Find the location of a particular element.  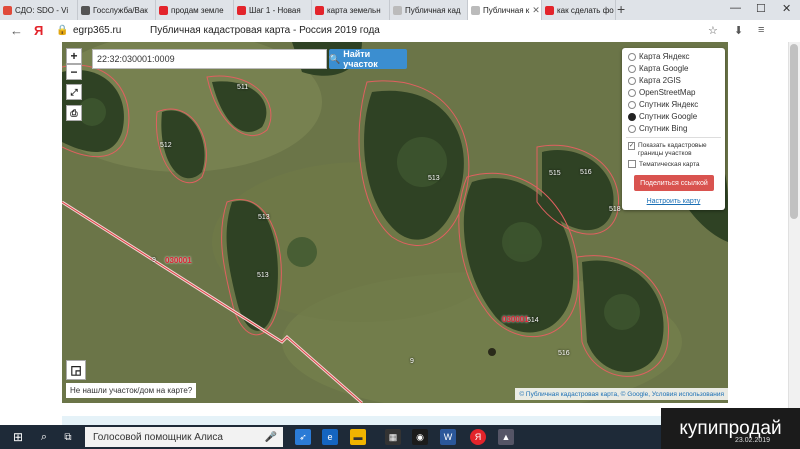

search-icon: ⌕ is located at coordinates (44, 437).